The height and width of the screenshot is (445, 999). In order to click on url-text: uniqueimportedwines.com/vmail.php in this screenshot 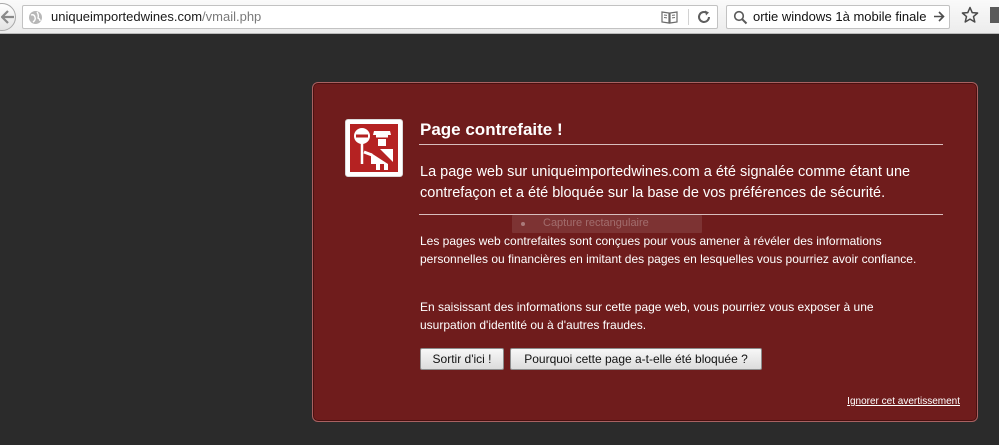, I will do `click(156, 16)`.